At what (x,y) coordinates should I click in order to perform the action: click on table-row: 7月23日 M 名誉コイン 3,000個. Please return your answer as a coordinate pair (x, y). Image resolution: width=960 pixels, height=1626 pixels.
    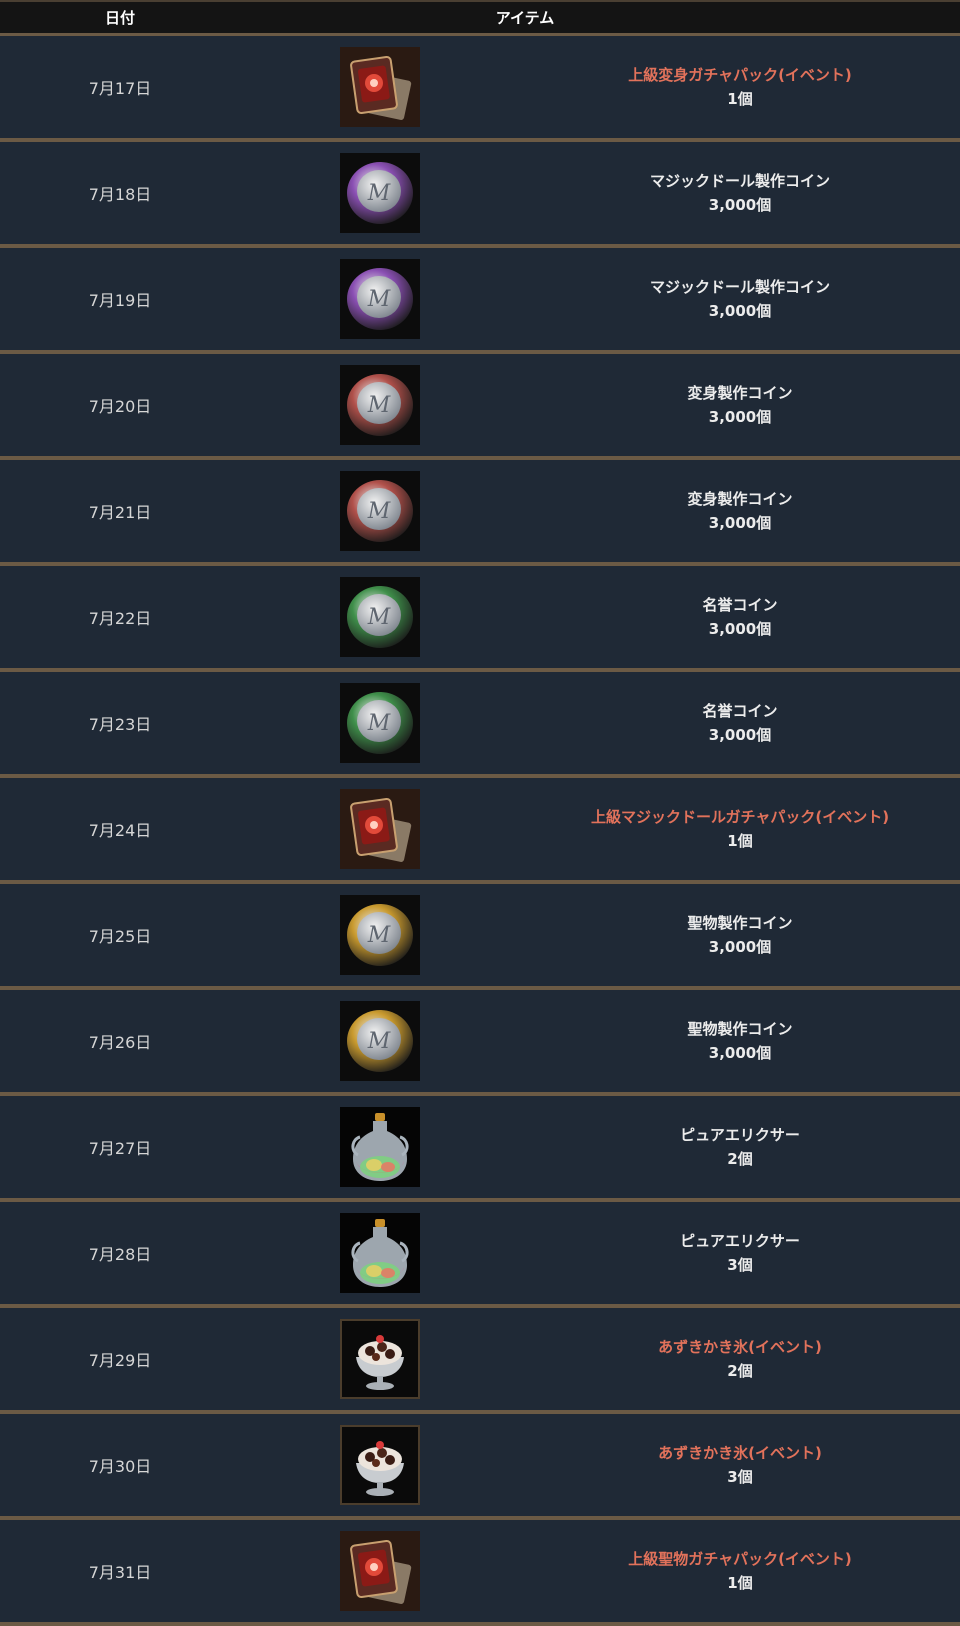
    Looking at the image, I should click on (480, 725).